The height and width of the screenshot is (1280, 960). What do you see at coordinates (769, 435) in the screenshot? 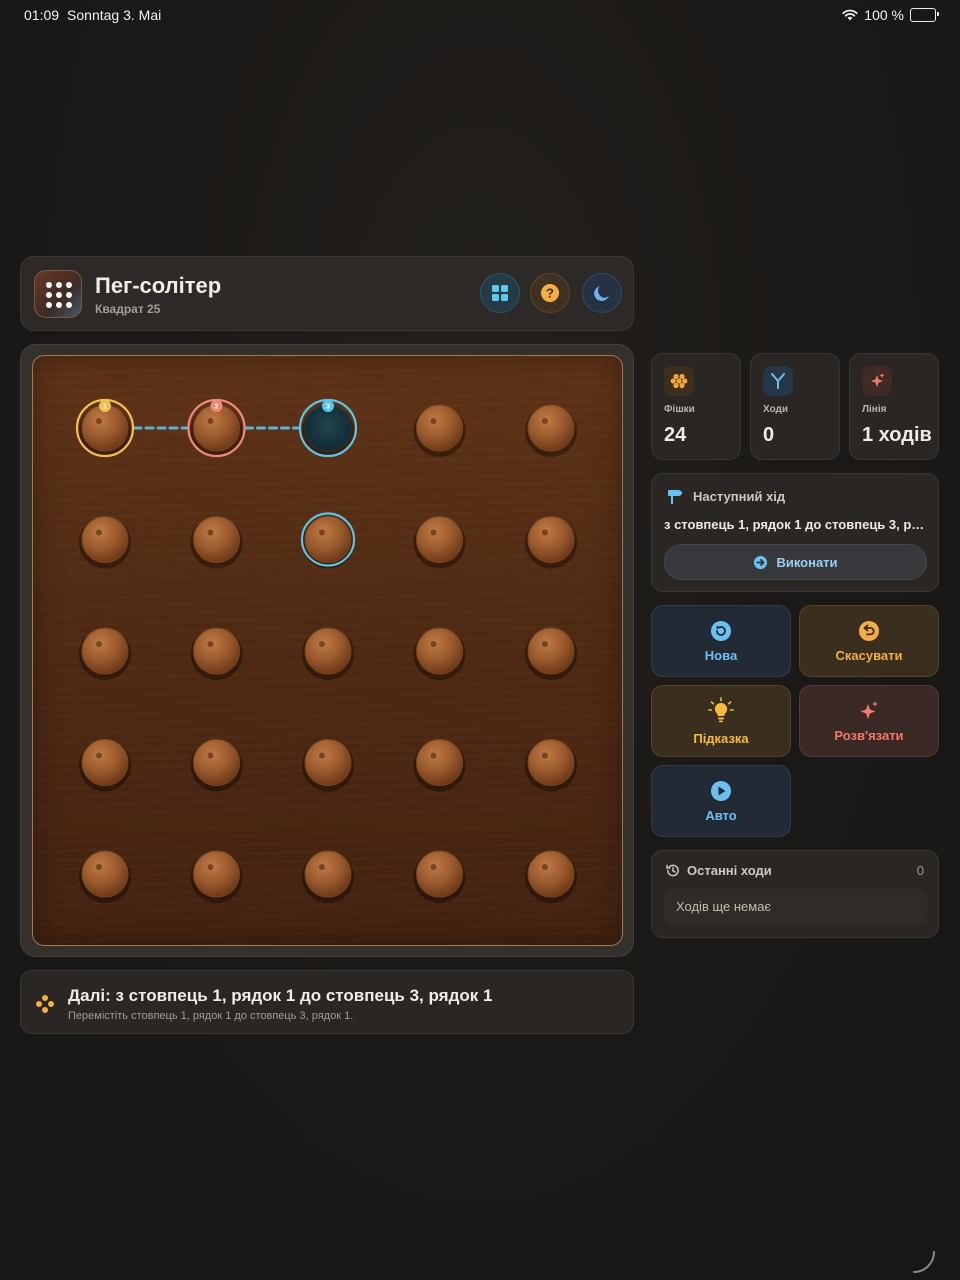
I see `stat-moves-value: 0` at bounding box center [769, 435].